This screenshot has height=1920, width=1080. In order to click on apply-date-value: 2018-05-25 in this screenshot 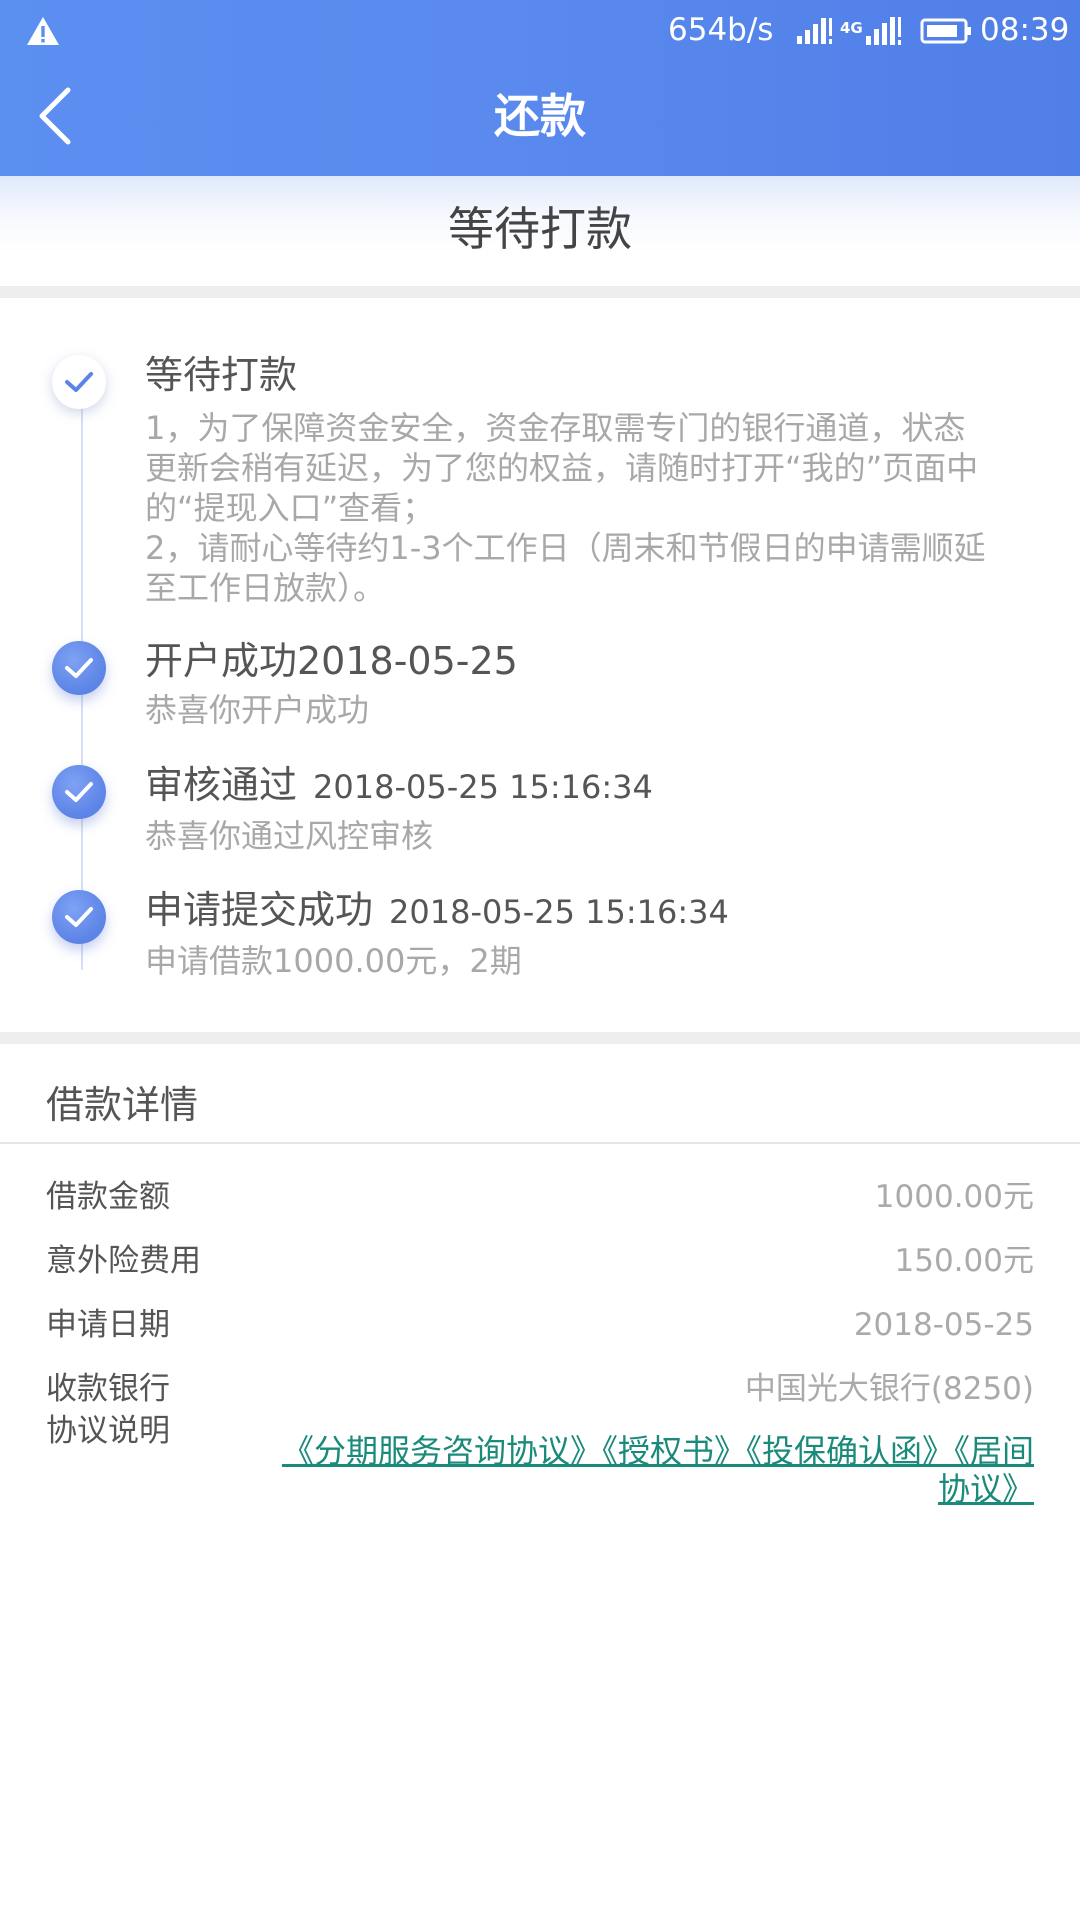, I will do `click(943, 1325)`.